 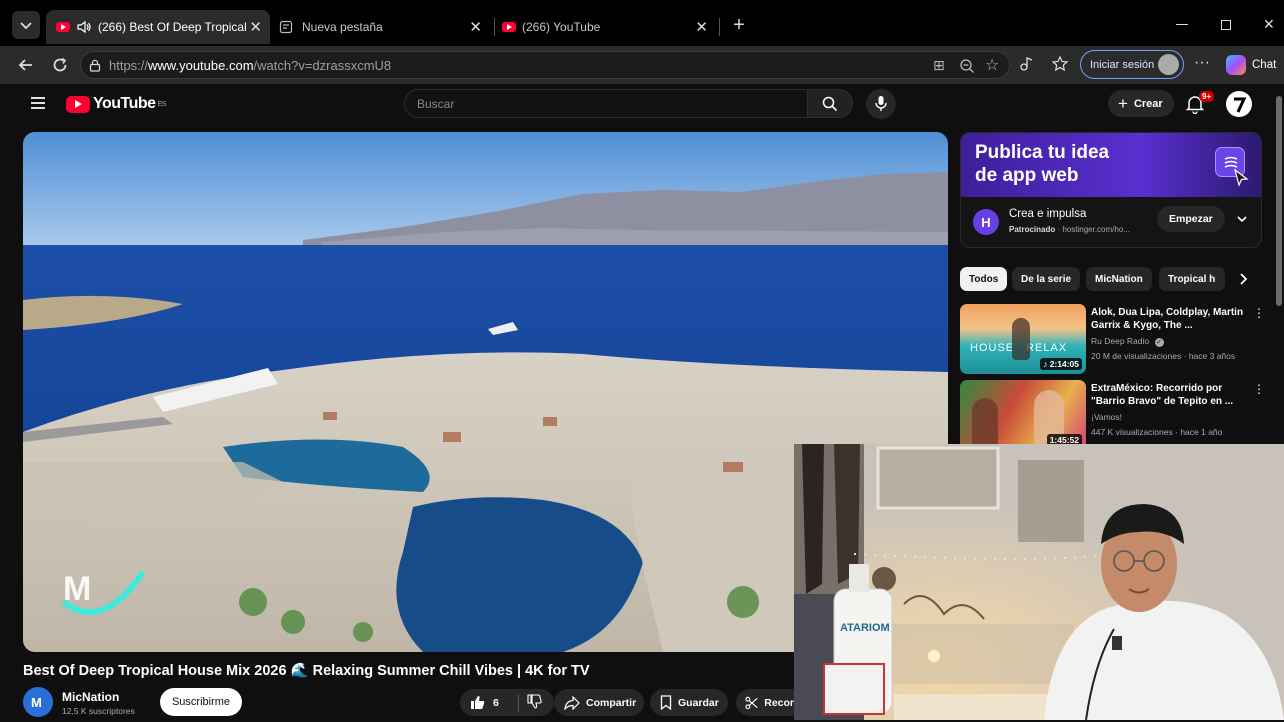 What do you see at coordinates (1046, 279) in the screenshot?
I see `chip-de-la-serie: De la serie` at bounding box center [1046, 279].